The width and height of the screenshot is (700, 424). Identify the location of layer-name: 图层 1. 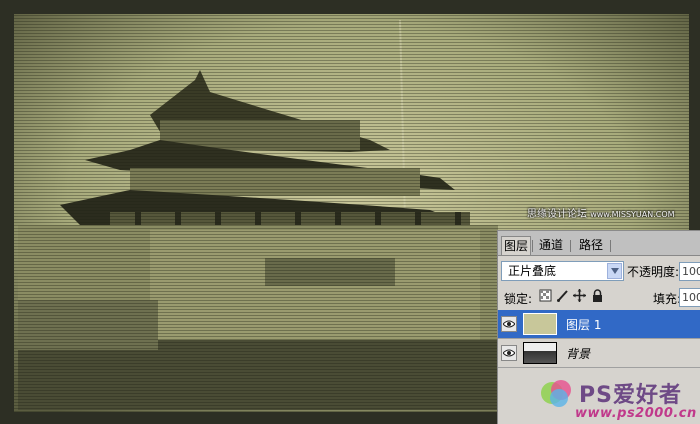
(584, 325).